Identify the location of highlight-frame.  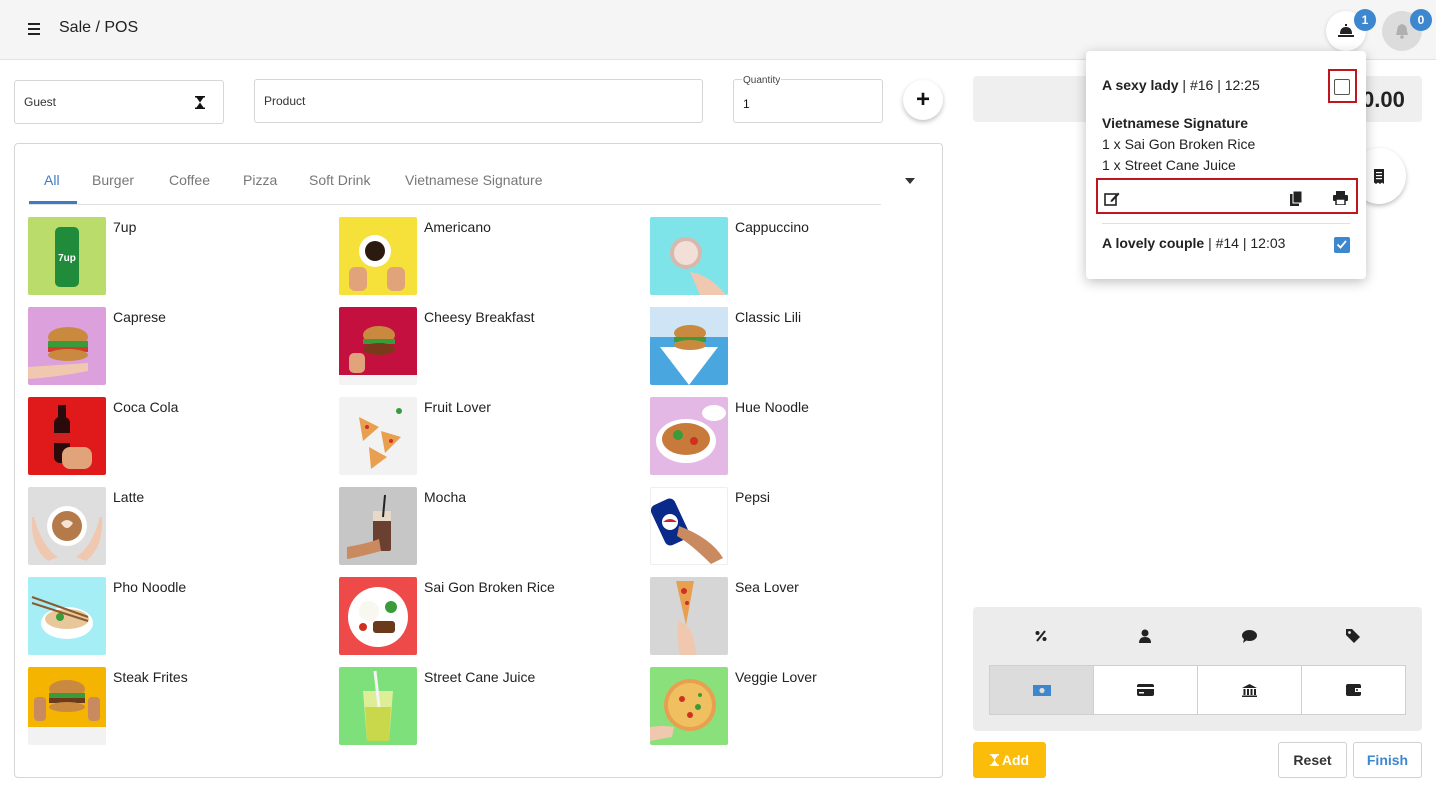
(1227, 196).